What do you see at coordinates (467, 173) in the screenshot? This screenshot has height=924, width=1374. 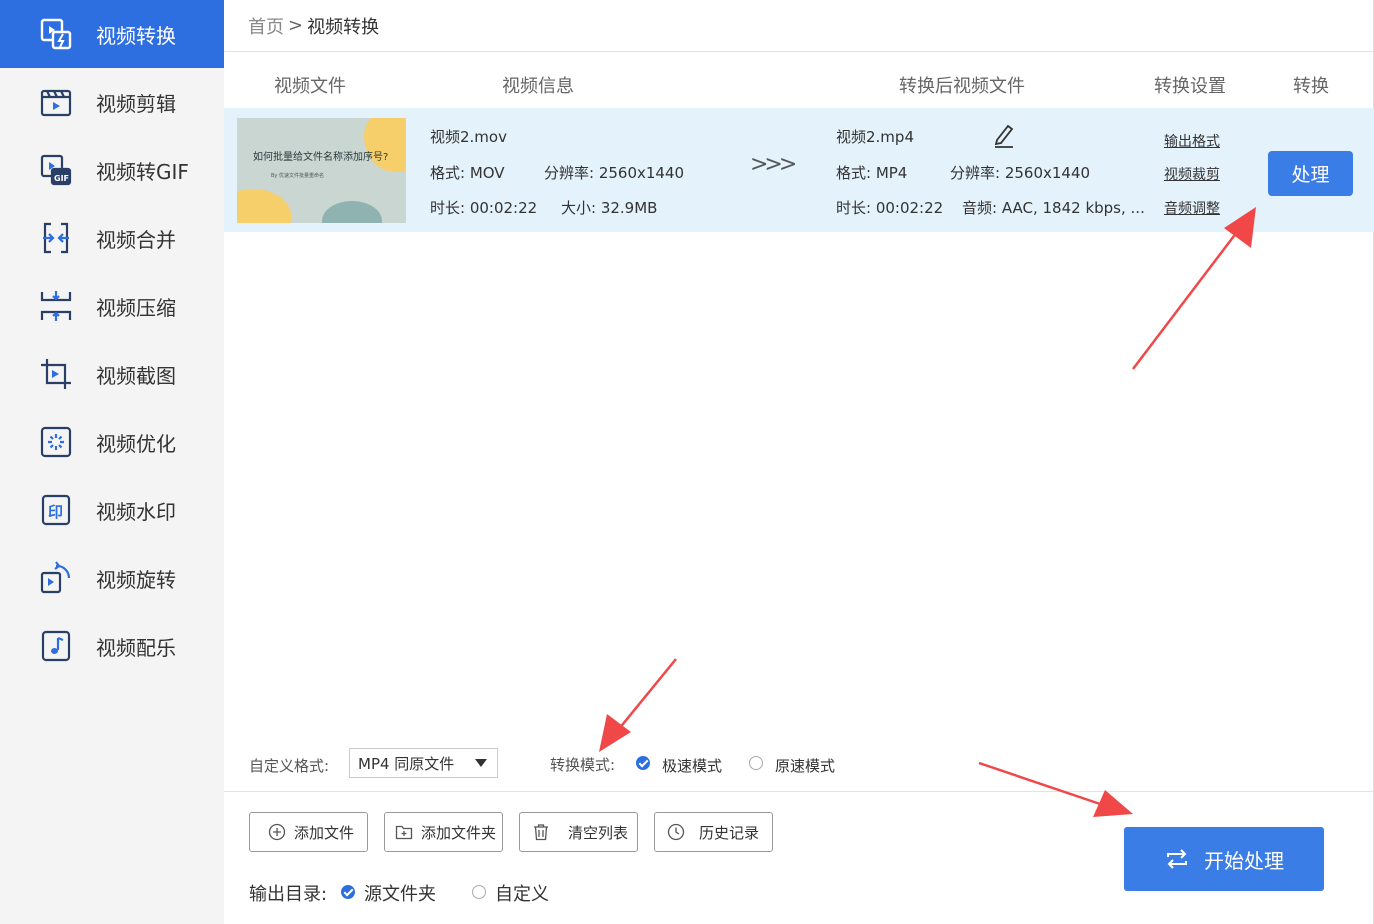 I see `source-format: 格式: MOV` at bounding box center [467, 173].